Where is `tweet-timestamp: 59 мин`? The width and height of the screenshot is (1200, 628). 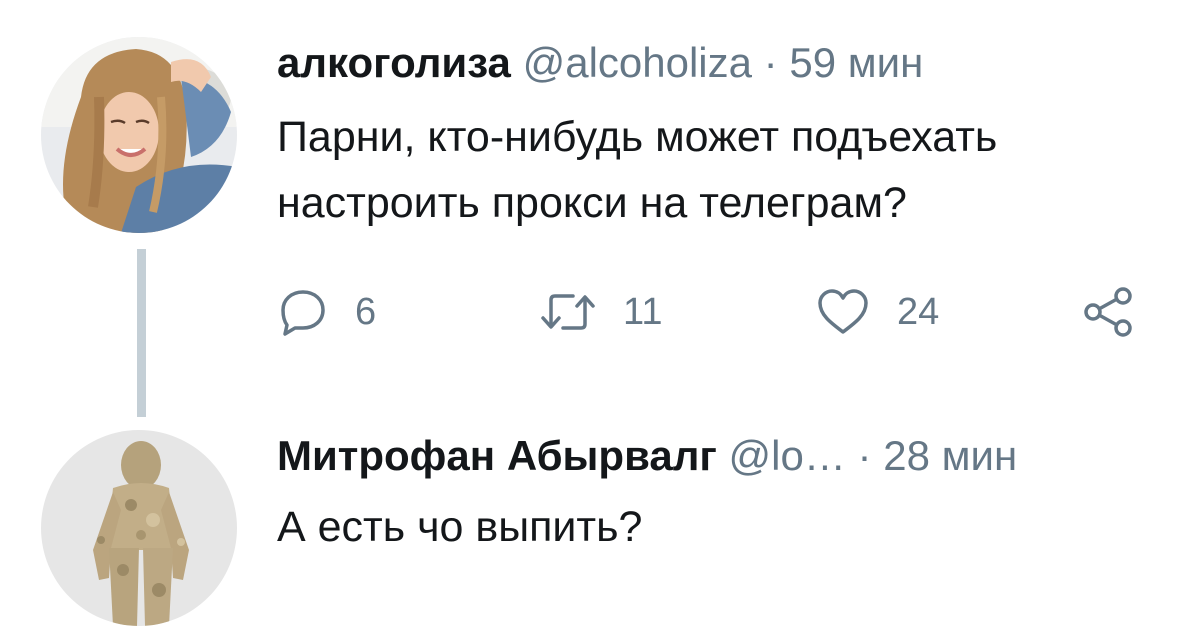
tweet-timestamp: 59 мин is located at coordinates (856, 62).